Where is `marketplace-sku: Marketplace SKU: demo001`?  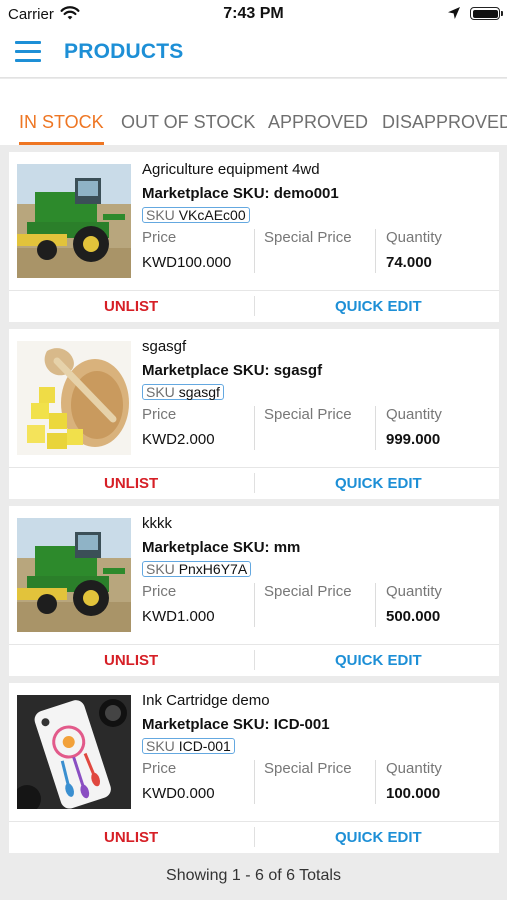
marketplace-sku: Marketplace SKU: demo001 is located at coordinates (240, 193).